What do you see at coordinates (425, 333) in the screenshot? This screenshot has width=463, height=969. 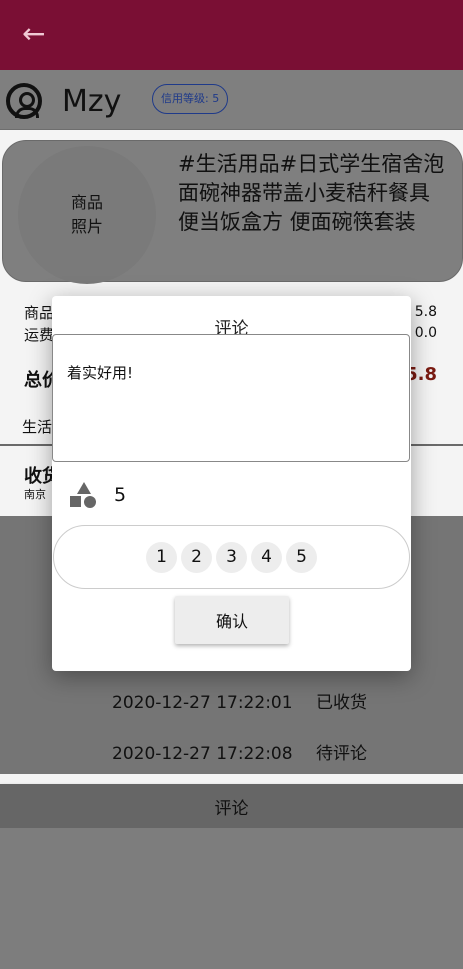 I see `shipping-value: 0.0` at bounding box center [425, 333].